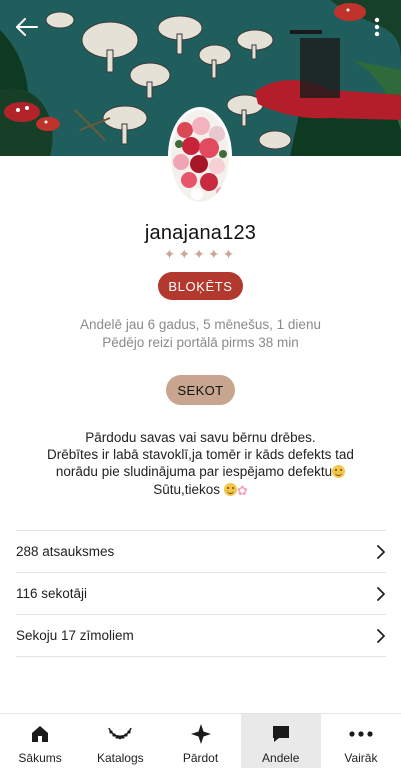 The height and width of the screenshot is (768, 401). What do you see at coordinates (201, 552) in the screenshot?
I see `reviews-link: 288 atsauksmes` at bounding box center [201, 552].